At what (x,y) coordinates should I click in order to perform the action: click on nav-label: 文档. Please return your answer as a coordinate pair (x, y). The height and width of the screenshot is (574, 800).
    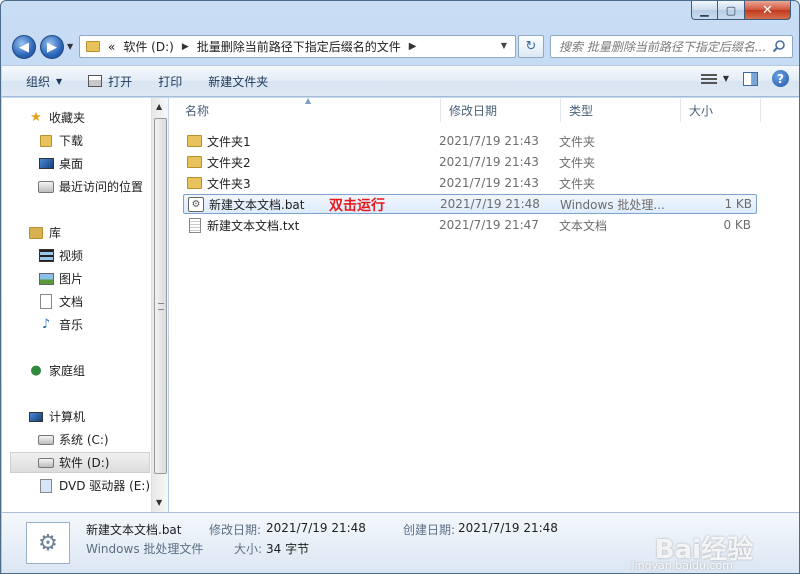
    Looking at the image, I should click on (71, 302).